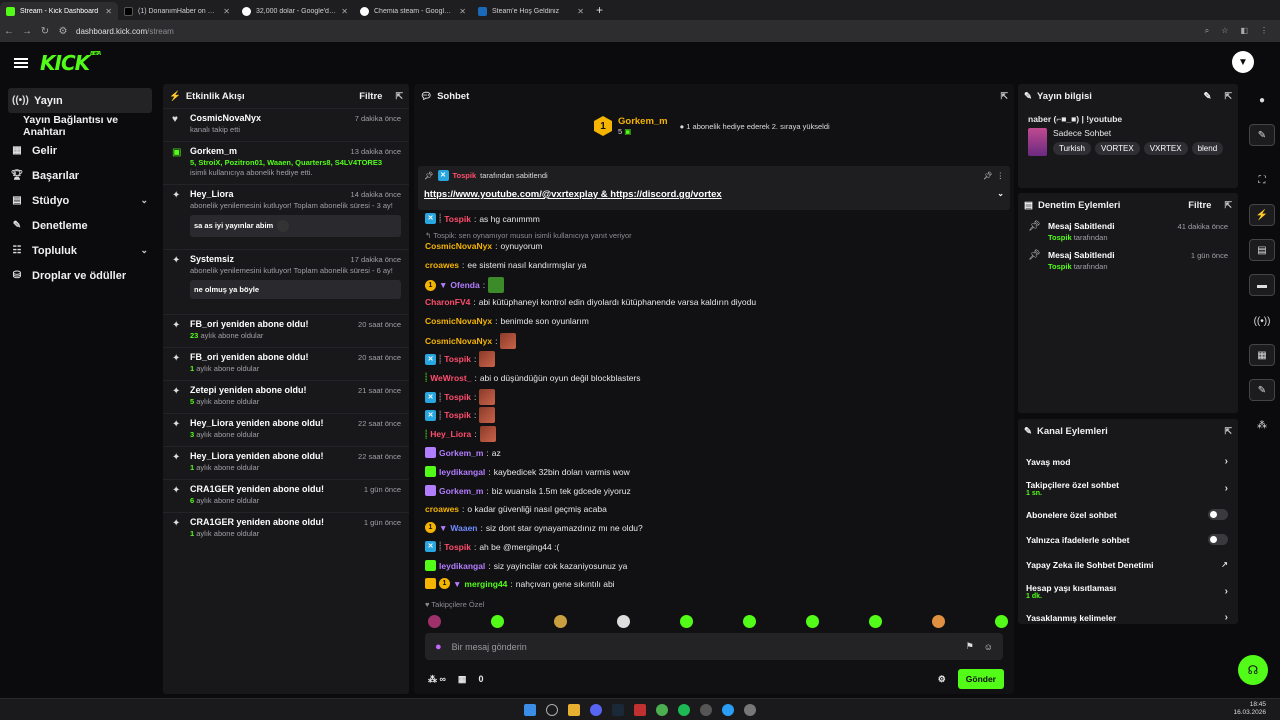 This screenshot has height=720, width=1280. I want to click on pinned-link: https://www.youtube.com/@vxrtexplay, so click(511, 194).